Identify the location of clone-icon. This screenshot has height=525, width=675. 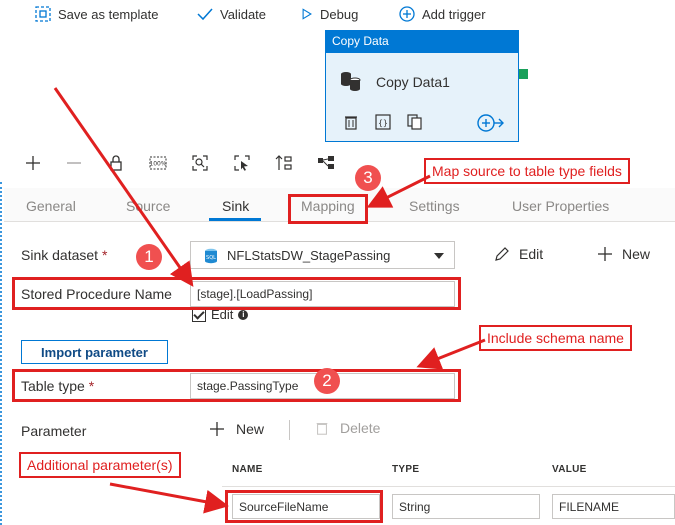
(415, 122).